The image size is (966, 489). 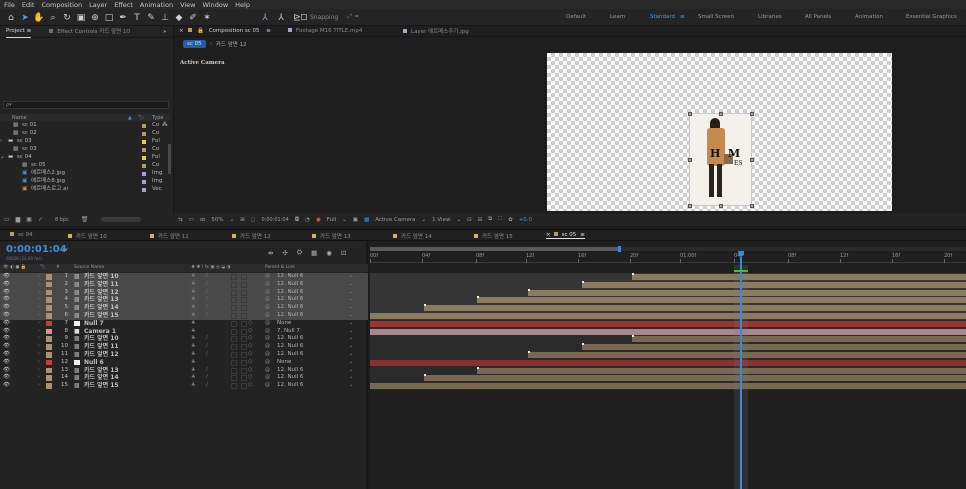 I want to click on project-item: ▩ sc 01 Co ⁂, so click(x=85, y=126).